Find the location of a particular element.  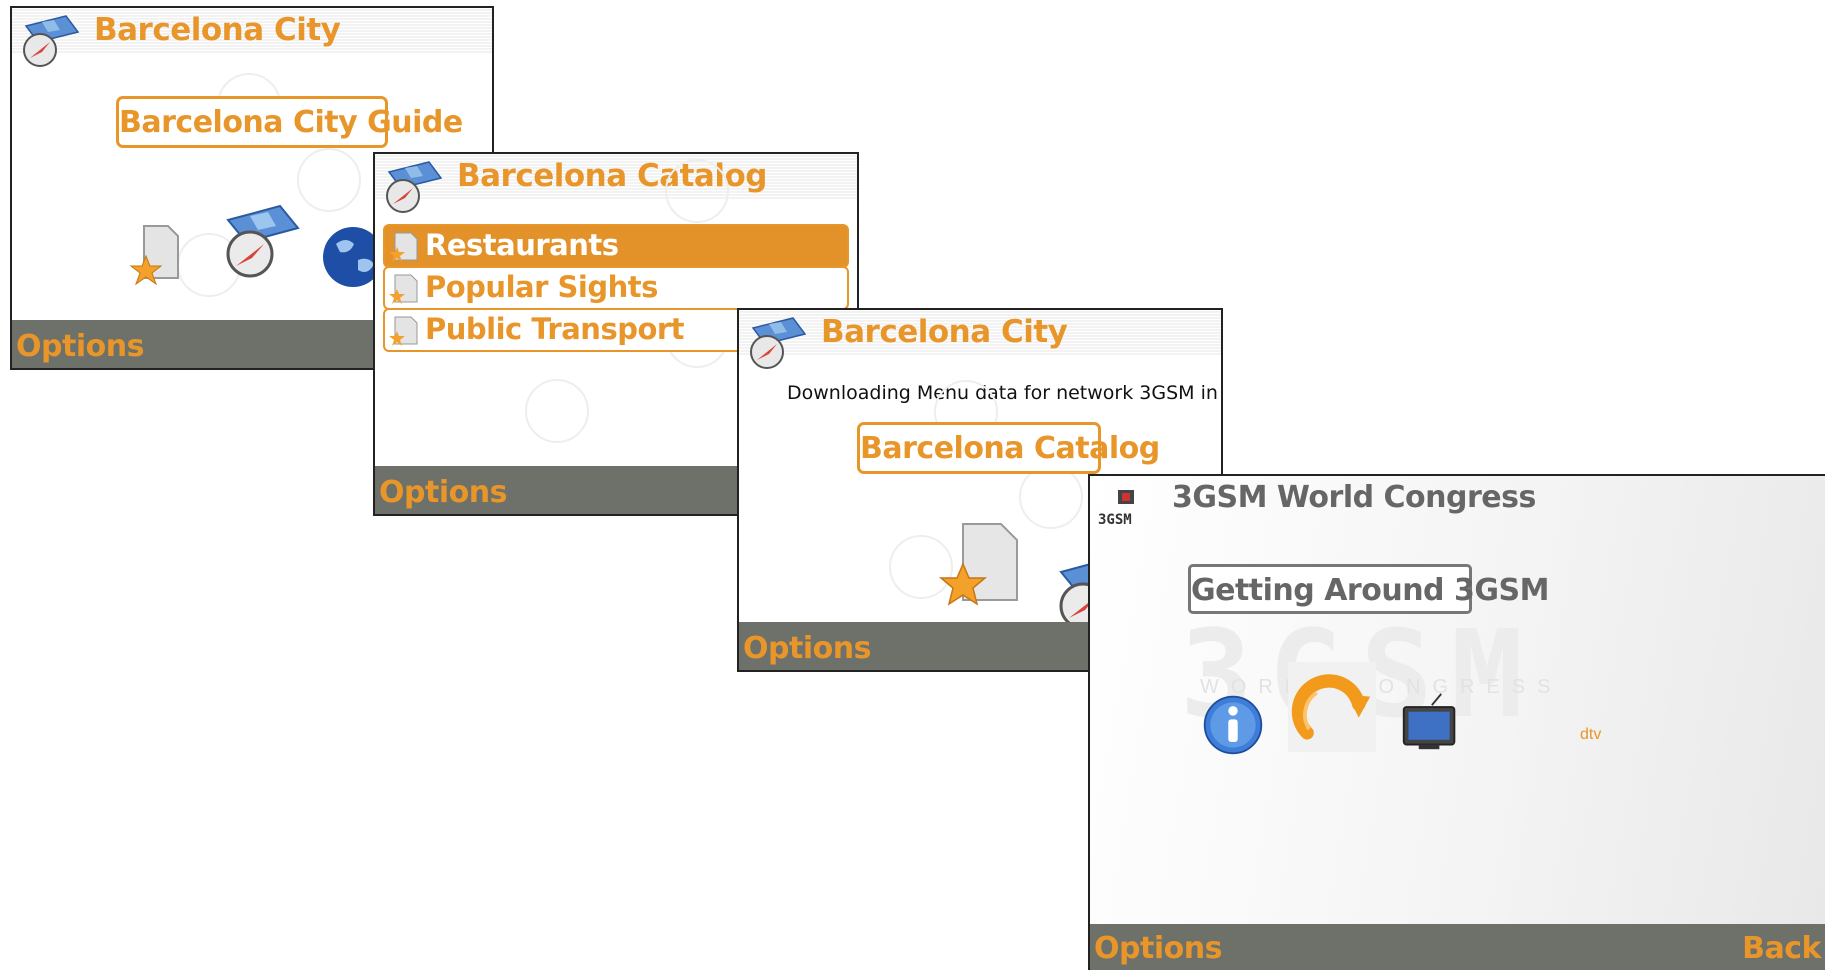

list-item-restaurants: Restaurants is located at coordinates (616, 246).